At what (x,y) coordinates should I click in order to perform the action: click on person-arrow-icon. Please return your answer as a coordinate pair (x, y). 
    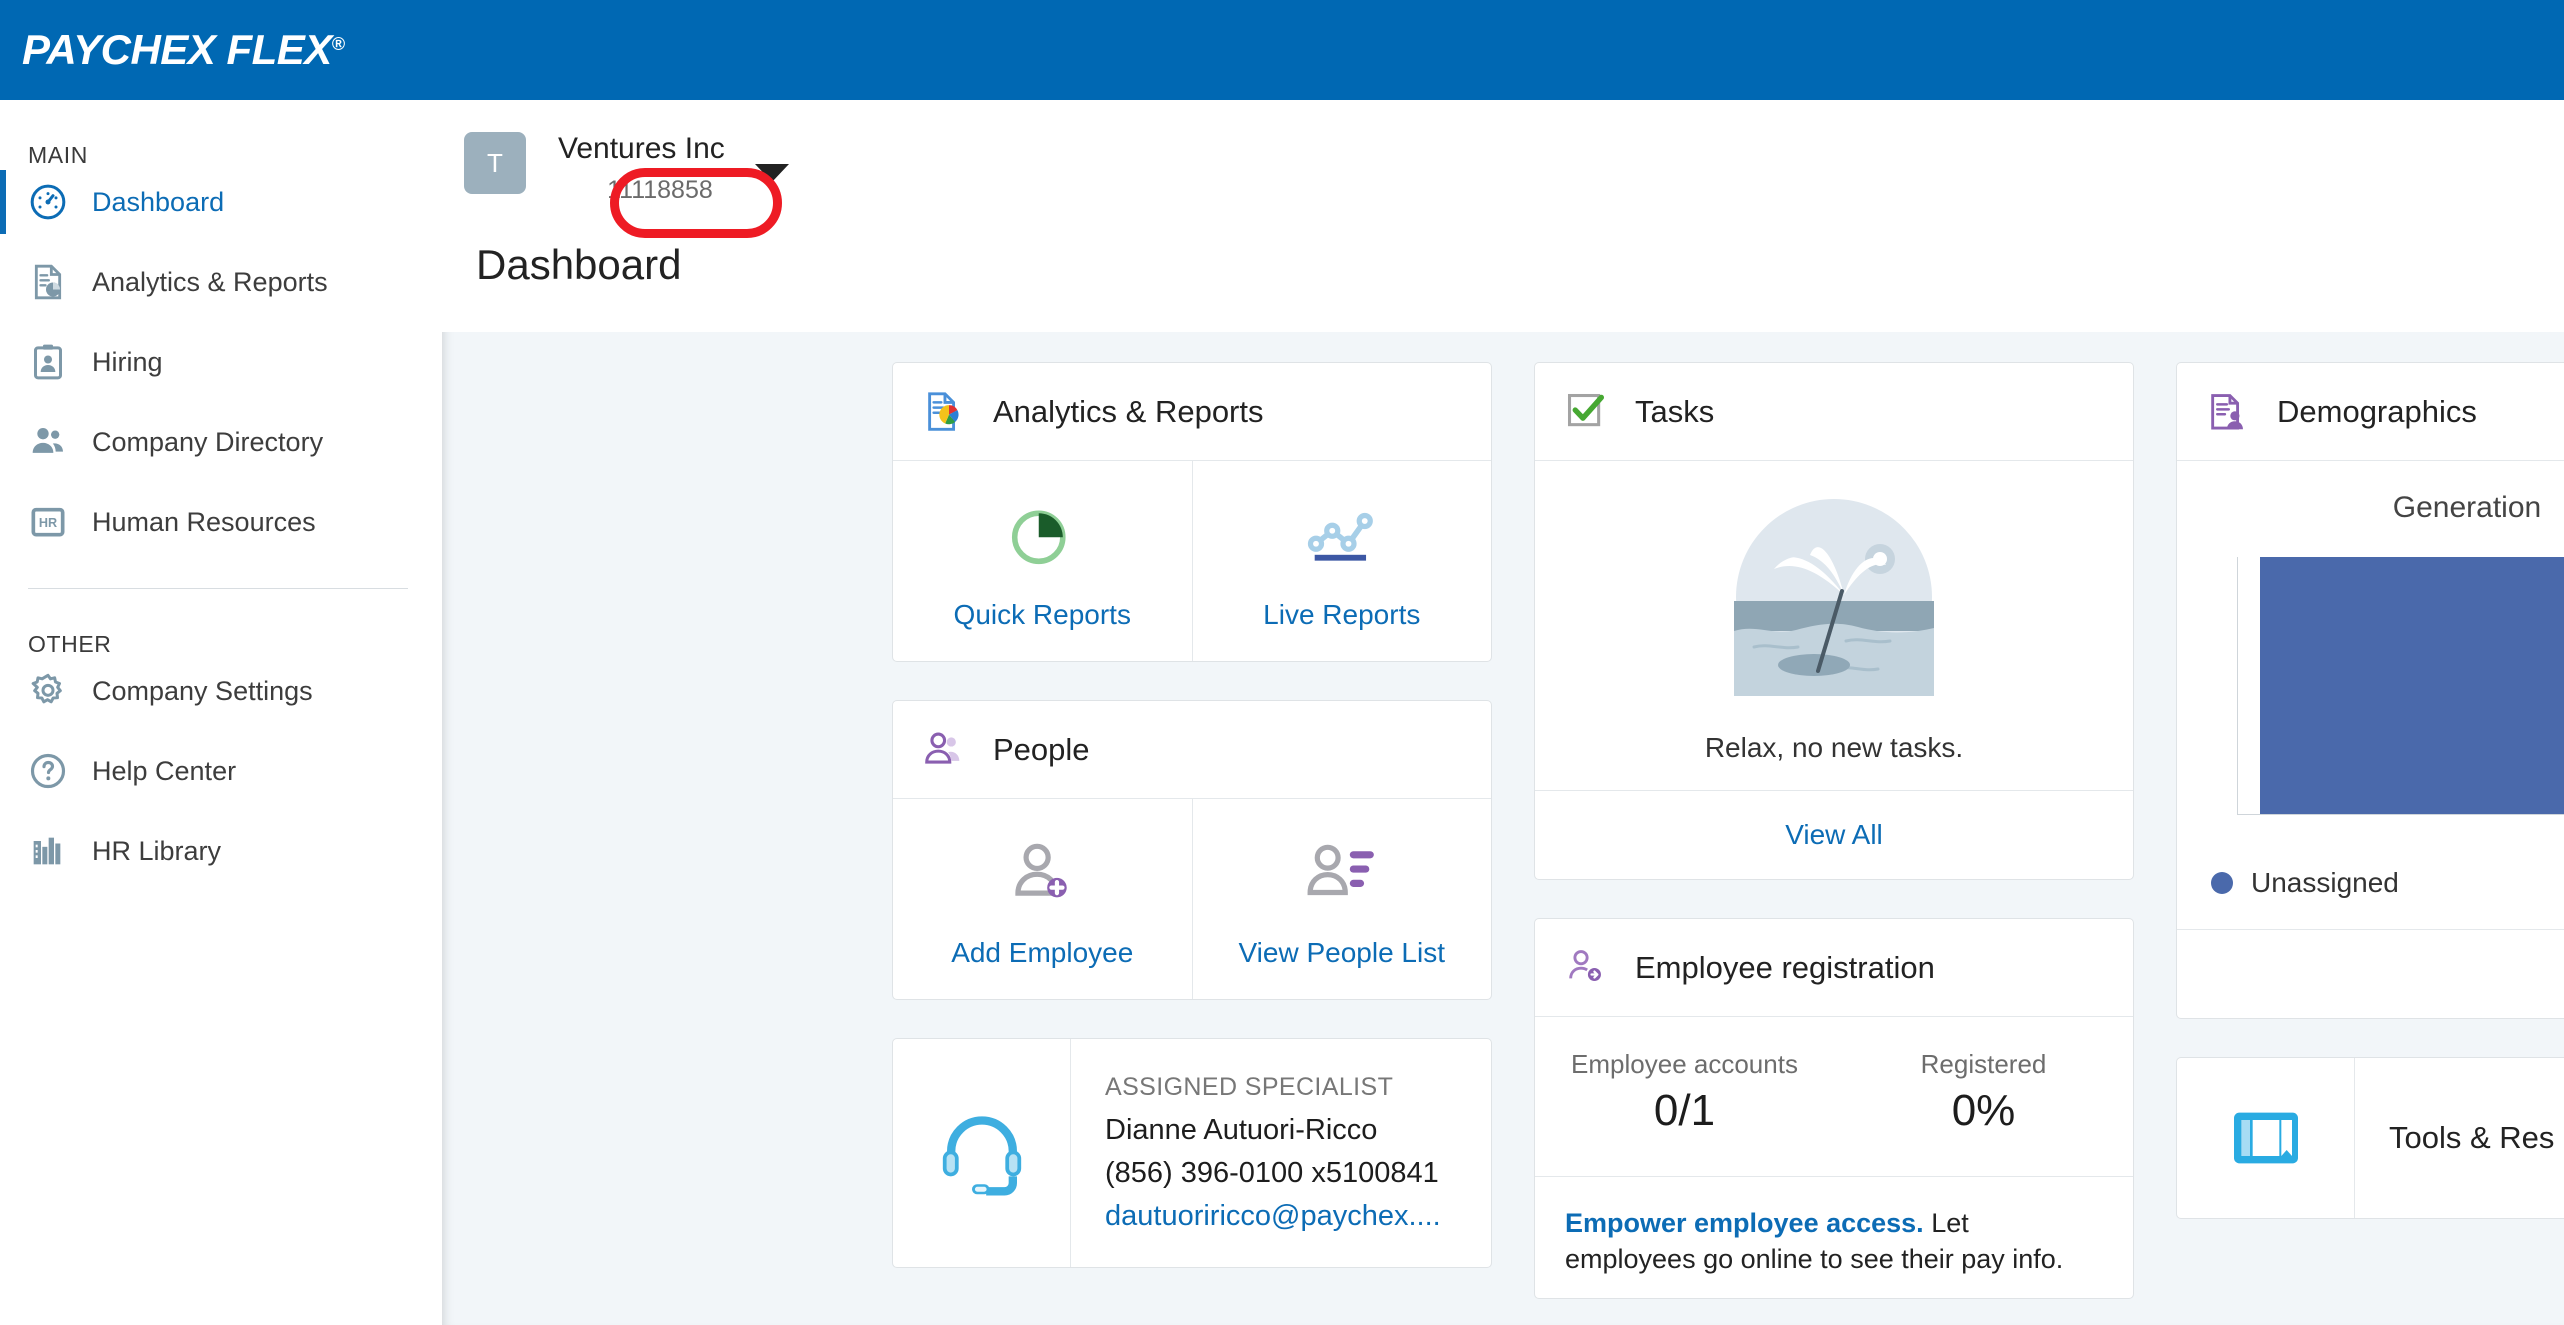
    Looking at the image, I should click on (1586, 968).